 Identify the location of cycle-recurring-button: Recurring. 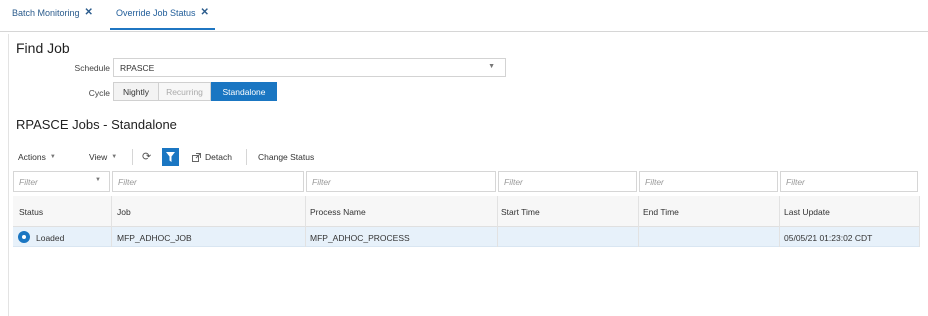
(185, 91).